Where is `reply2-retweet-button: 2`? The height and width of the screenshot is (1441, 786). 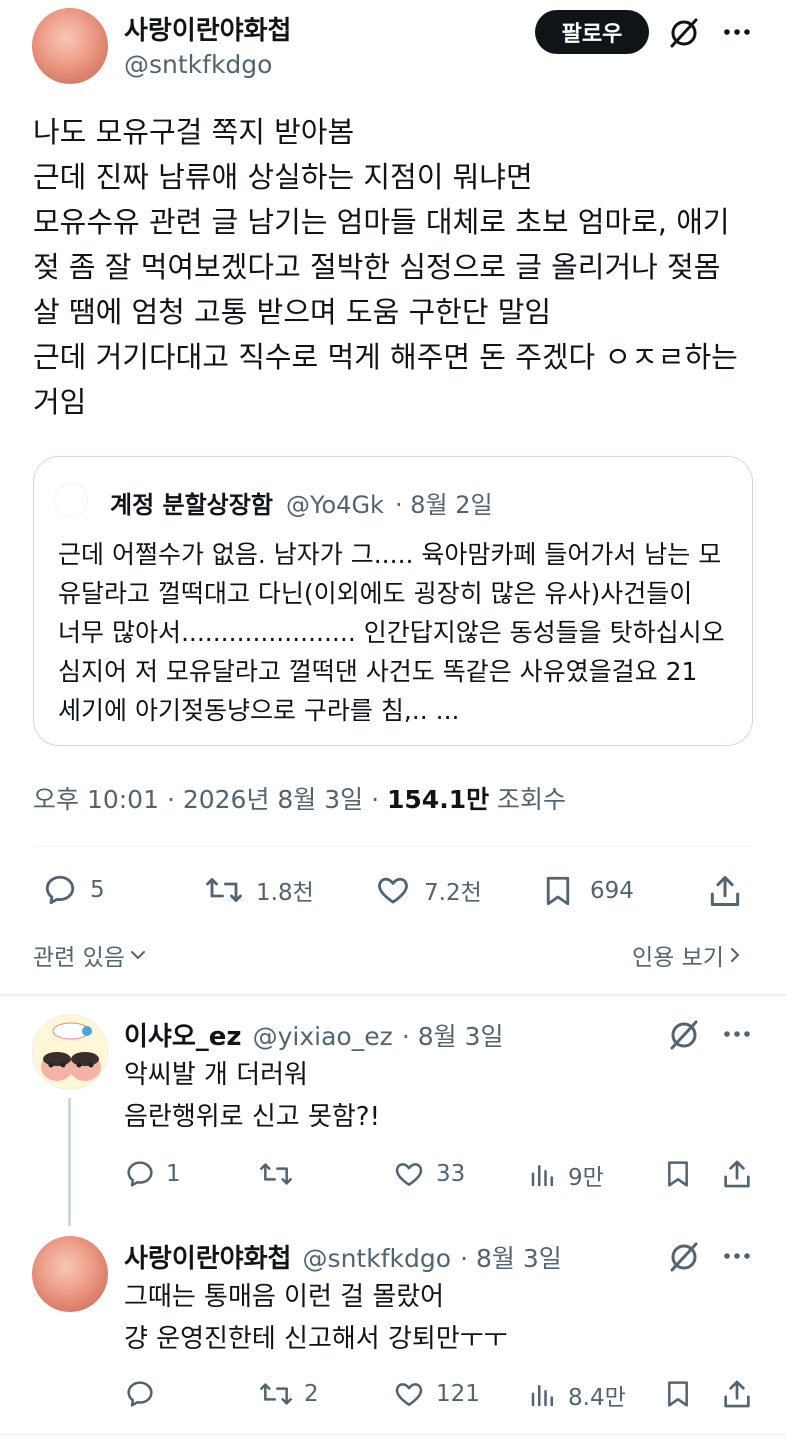 reply2-retweet-button: 2 is located at coordinates (288, 1394).